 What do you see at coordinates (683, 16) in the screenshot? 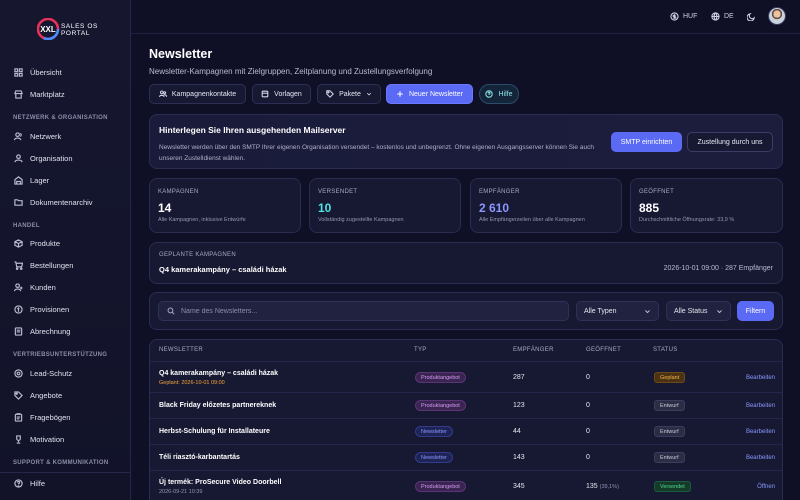
I see `currency-selector: HUF` at bounding box center [683, 16].